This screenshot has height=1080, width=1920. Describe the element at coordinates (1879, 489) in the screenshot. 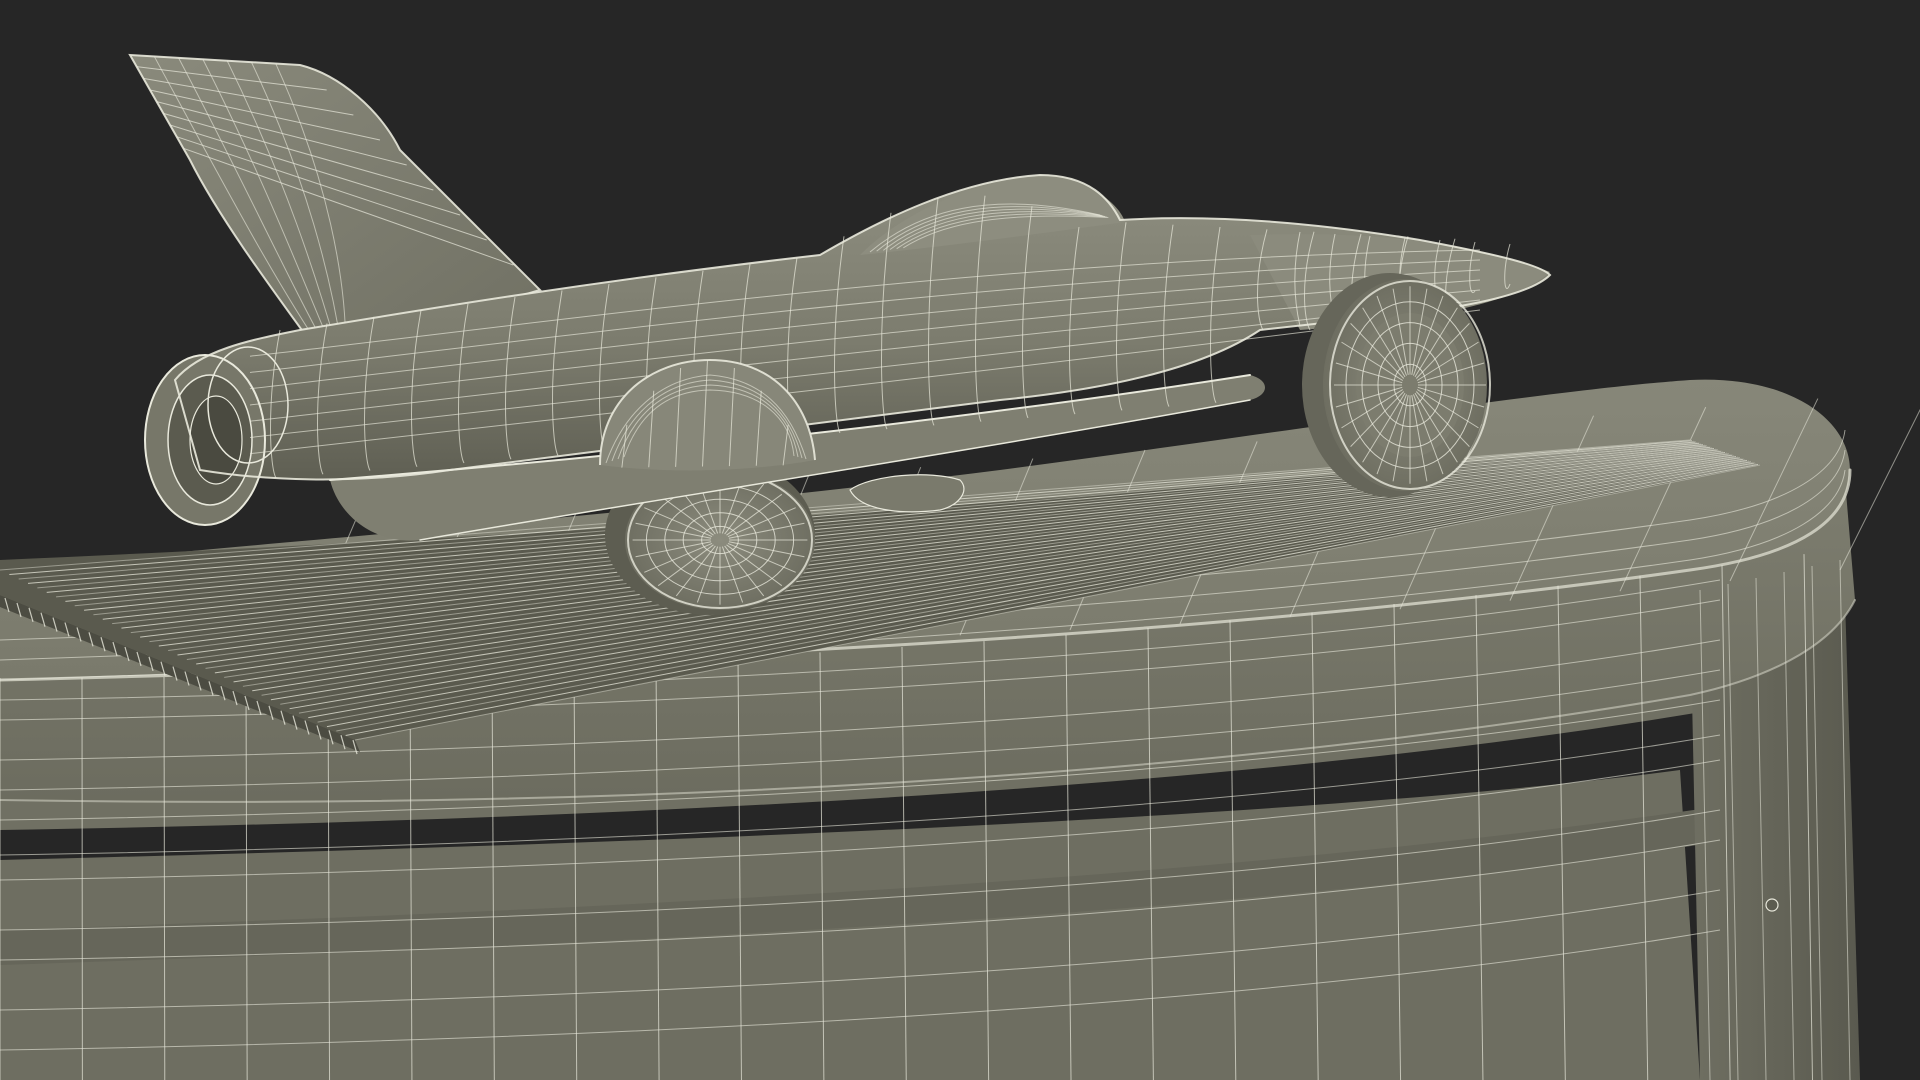

I see `pedestal-wire-top` at that location.